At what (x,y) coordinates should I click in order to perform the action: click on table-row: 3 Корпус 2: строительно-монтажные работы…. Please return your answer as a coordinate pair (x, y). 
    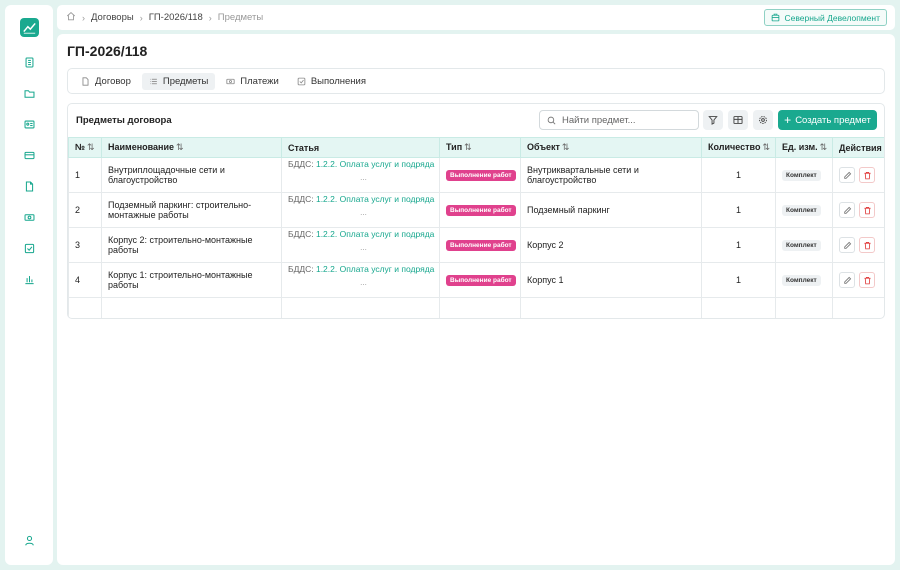
    Looking at the image, I should click on (476, 245).